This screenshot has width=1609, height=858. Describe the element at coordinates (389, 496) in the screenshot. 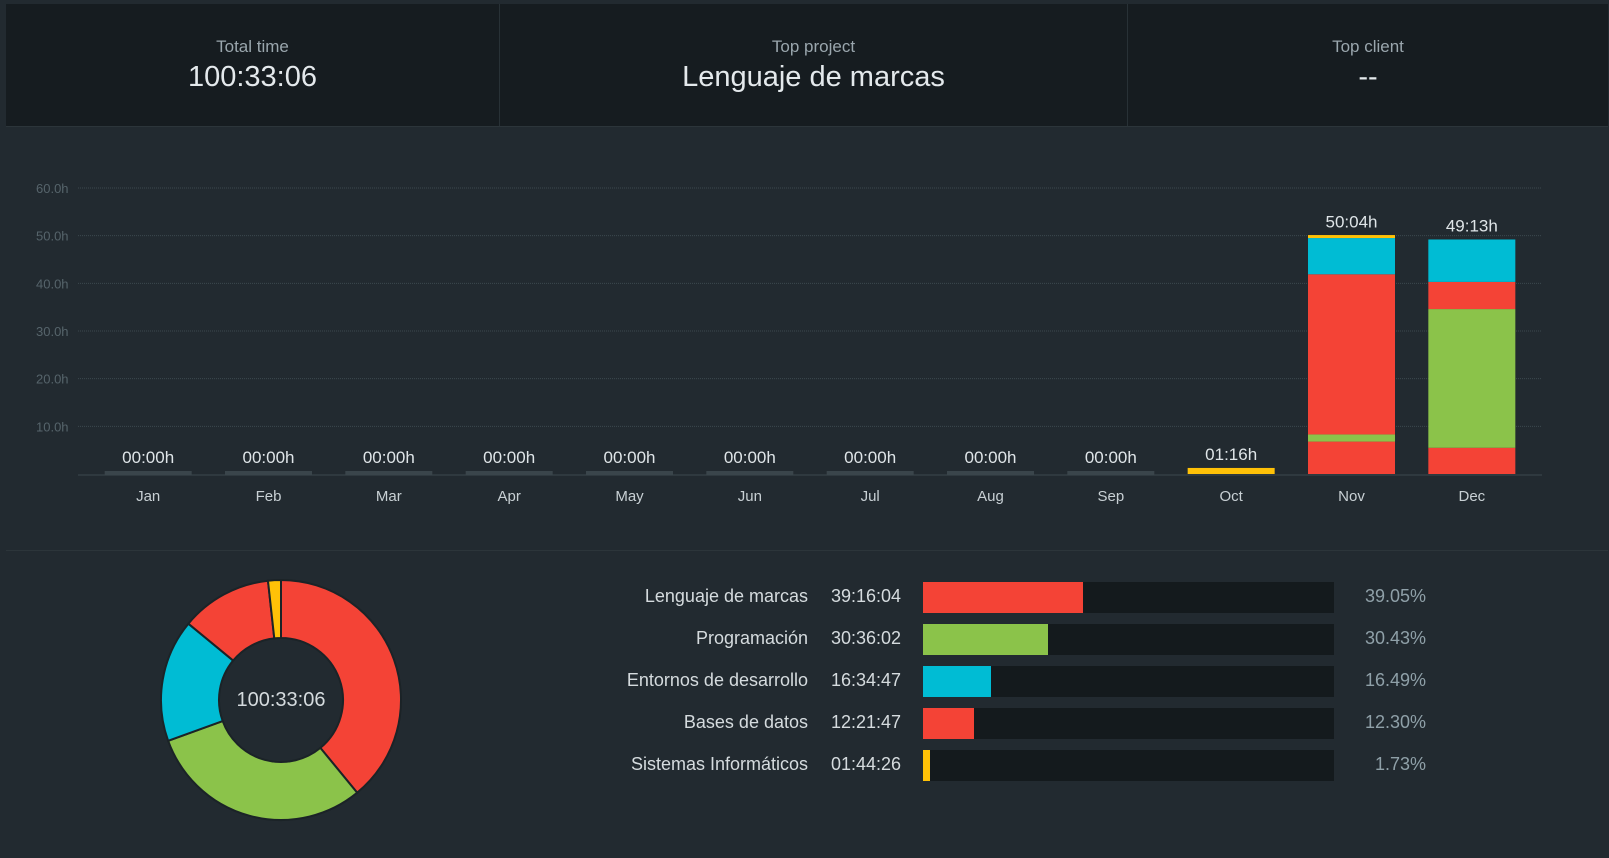

I see `x-tick-label: Mar` at that location.